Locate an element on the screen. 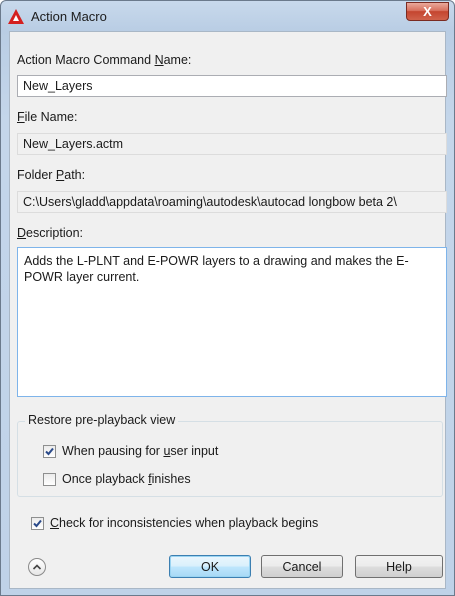 This screenshot has height=596, width=455. cancel-button: Cancel is located at coordinates (302, 566).